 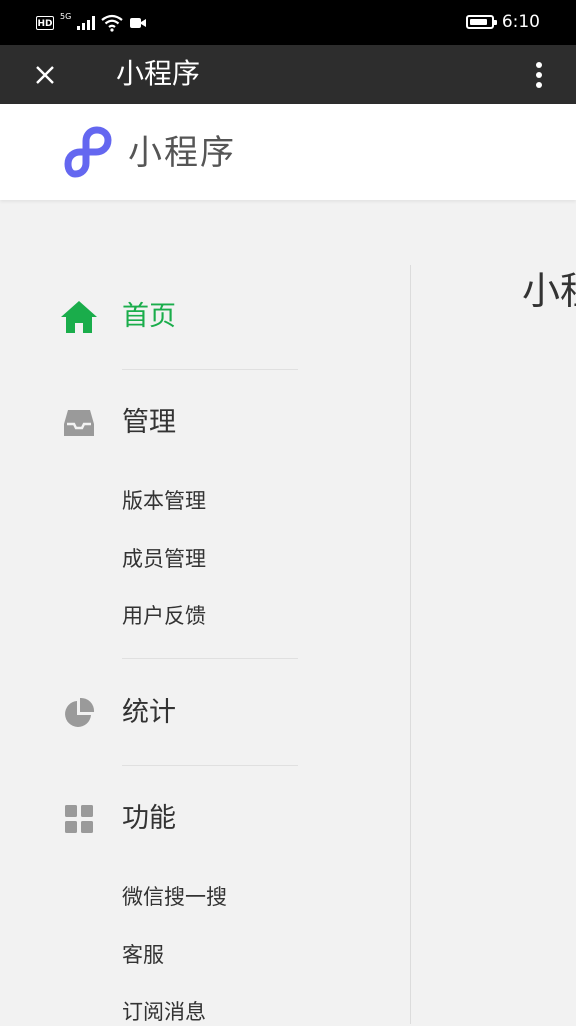 I want to click on close-button, so click(x=45, y=75).